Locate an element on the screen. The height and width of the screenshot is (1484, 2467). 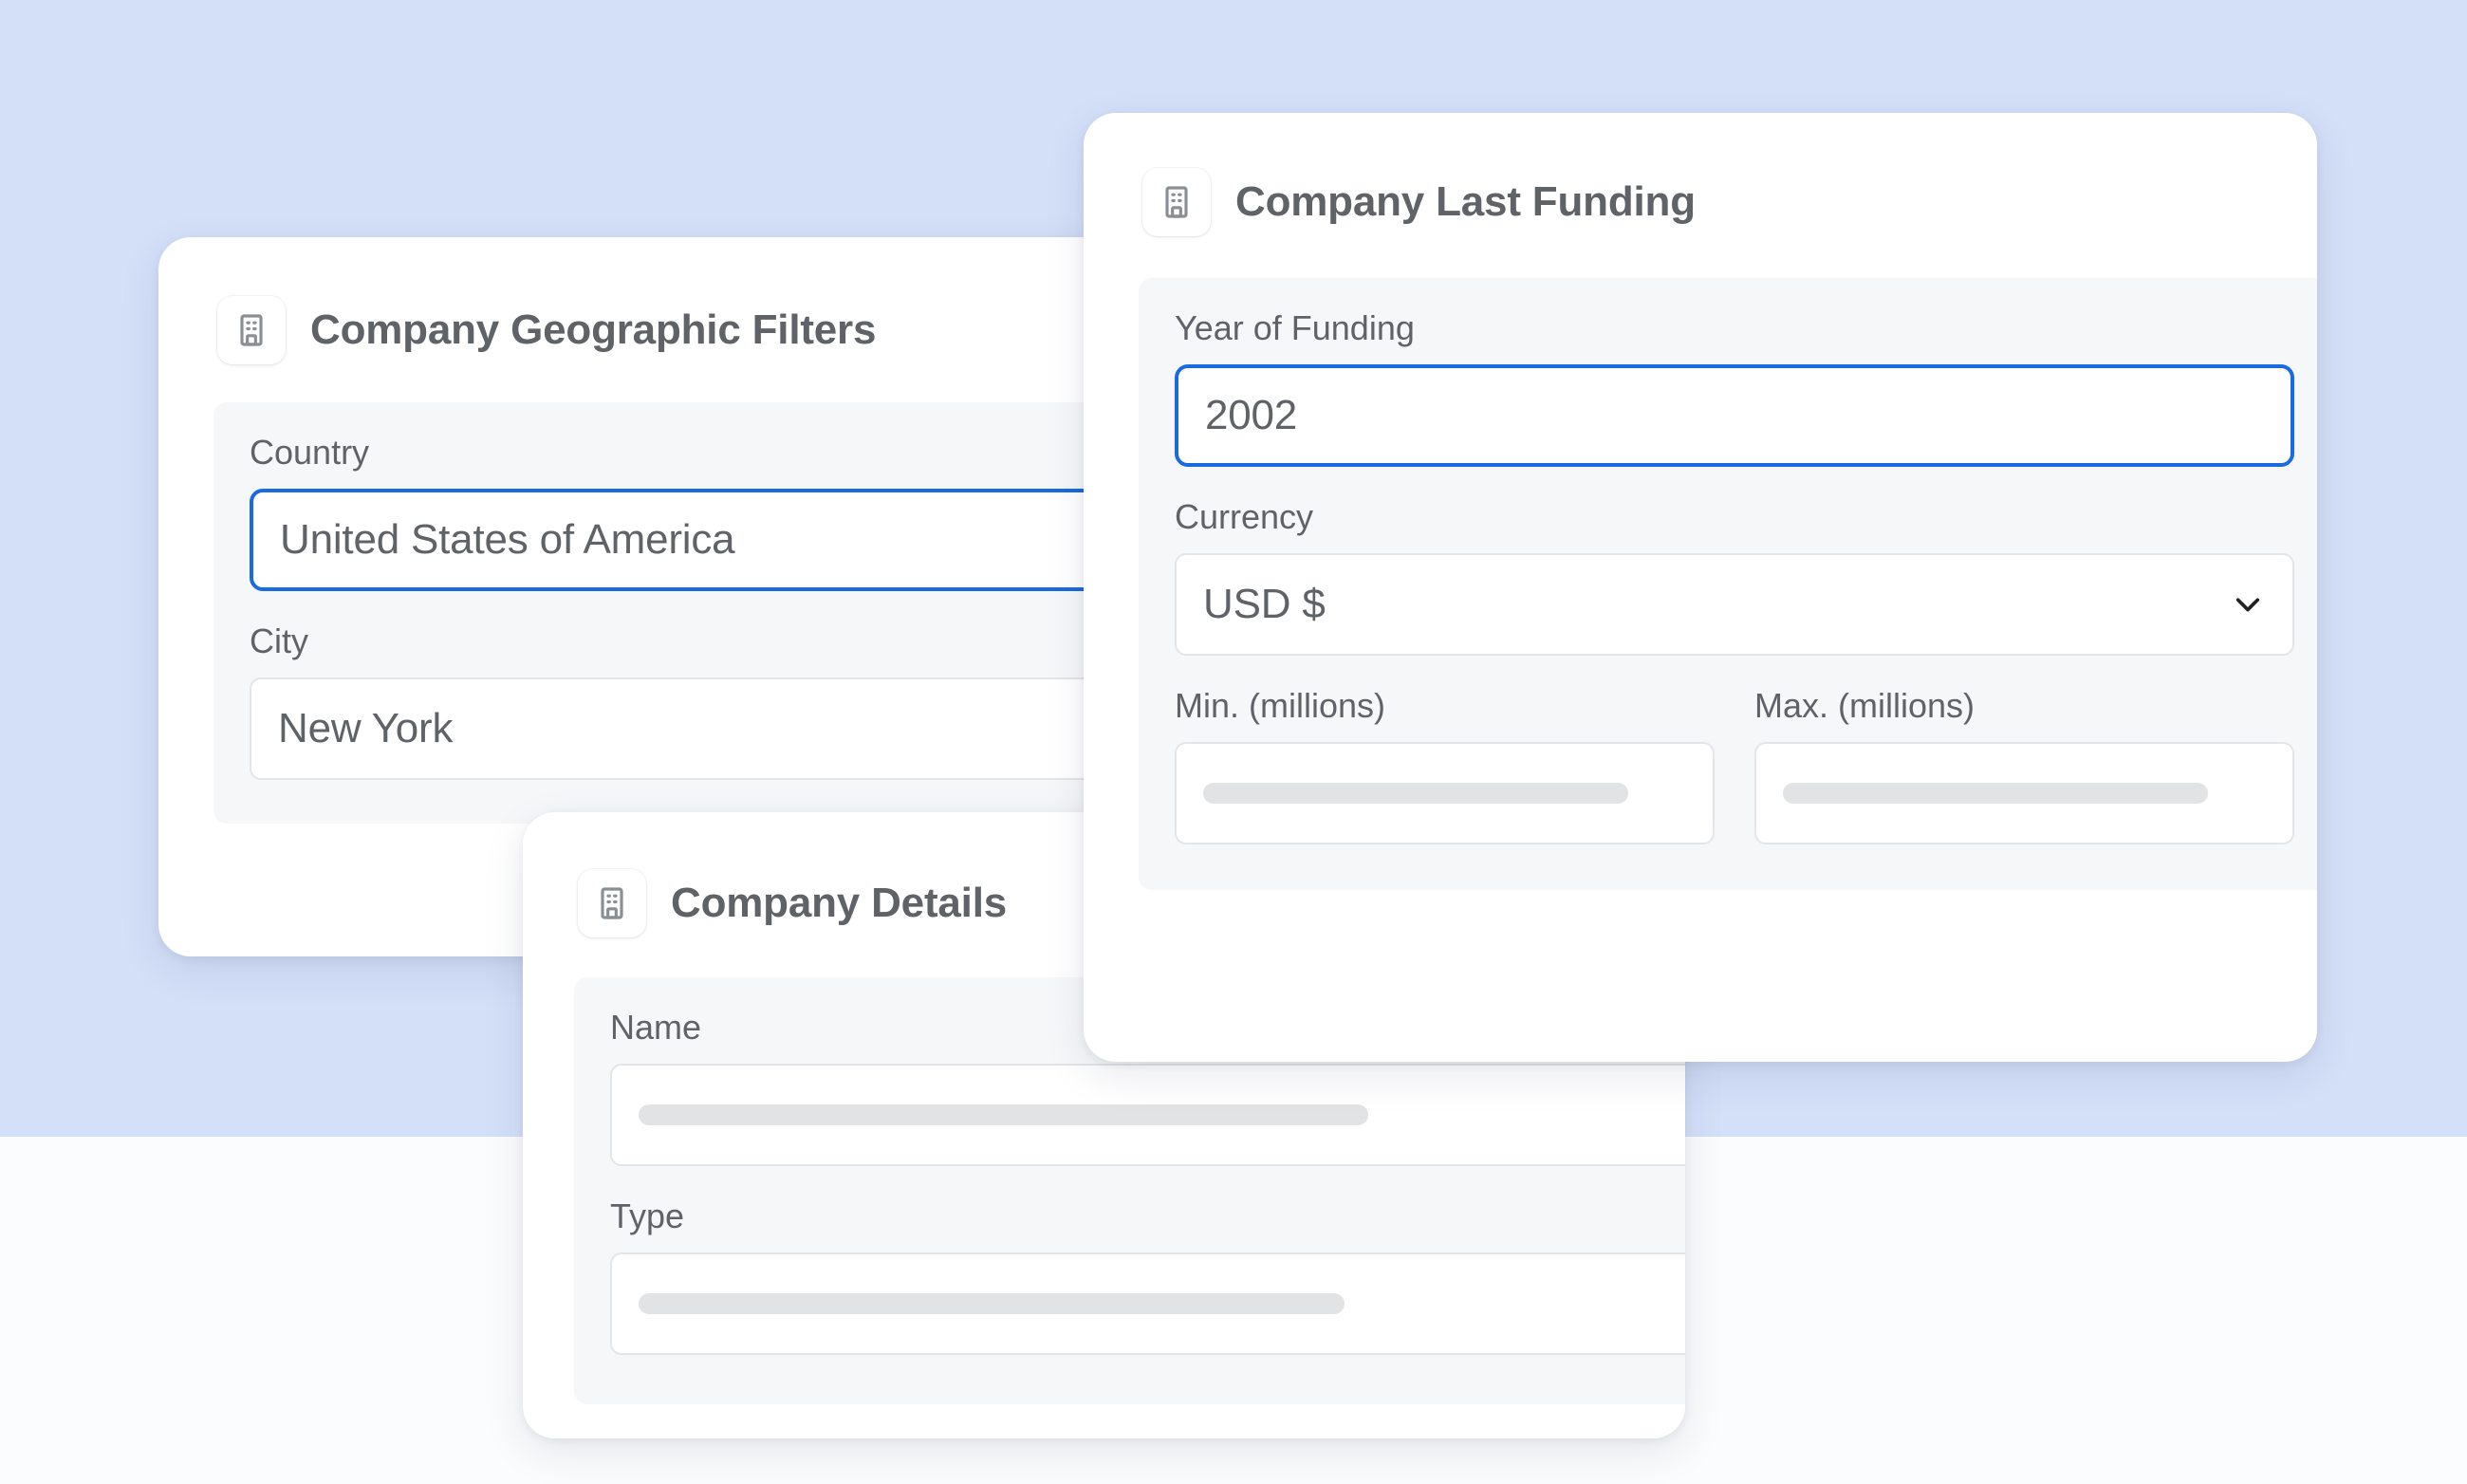
city-value: New York is located at coordinates (366, 728).